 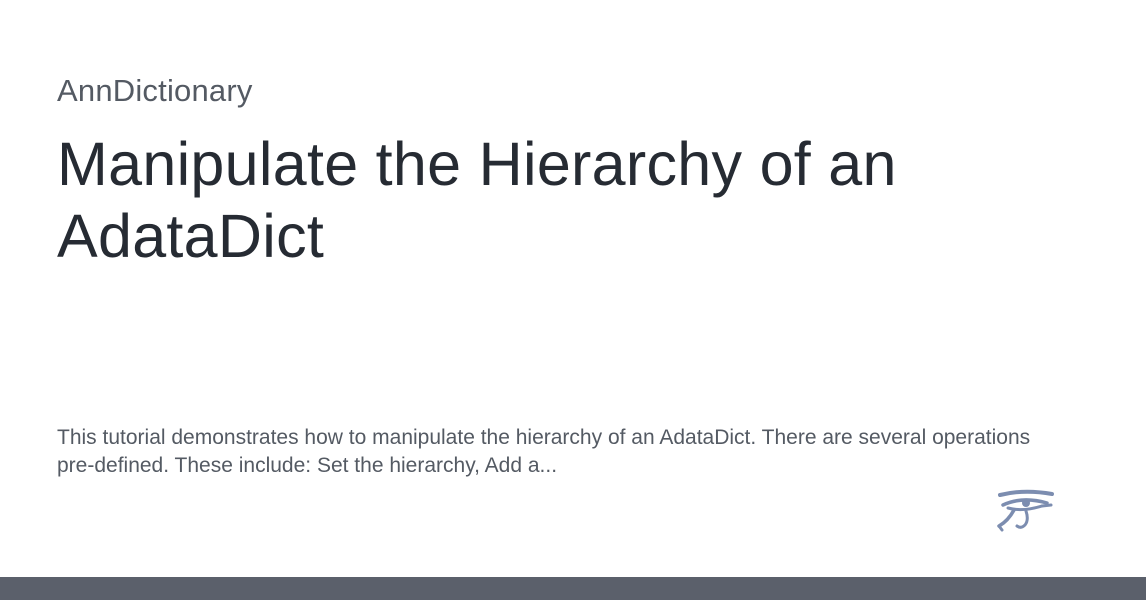 What do you see at coordinates (573, 588) in the screenshot?
I see `bottom-accent-bar` at bounding box center [573, 588].